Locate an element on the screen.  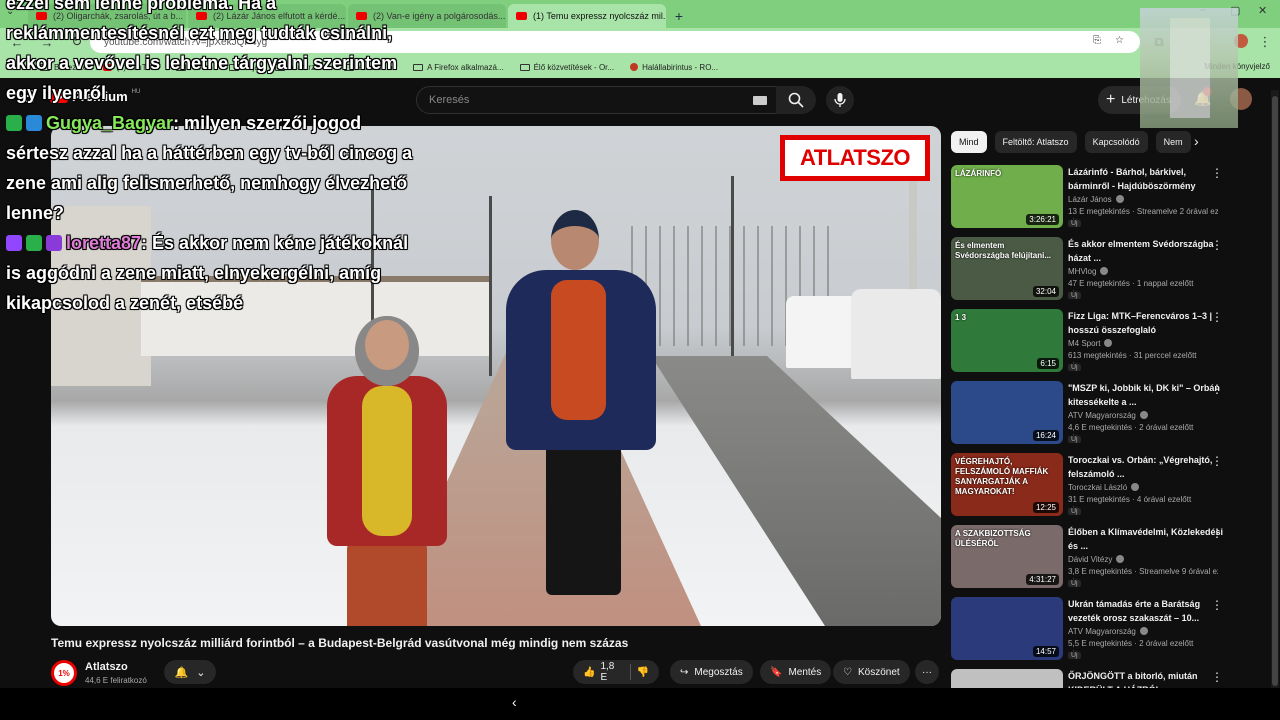
recommendation-channel: M4 Sport is located at coordinates (1090, 343).